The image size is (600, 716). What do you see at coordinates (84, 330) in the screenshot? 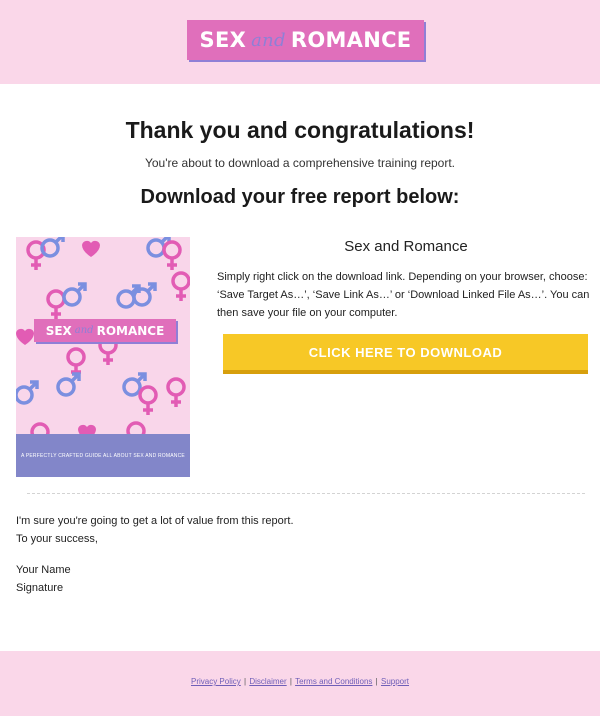
I see `cover-title-and: and` at bounding box center [84, 330].